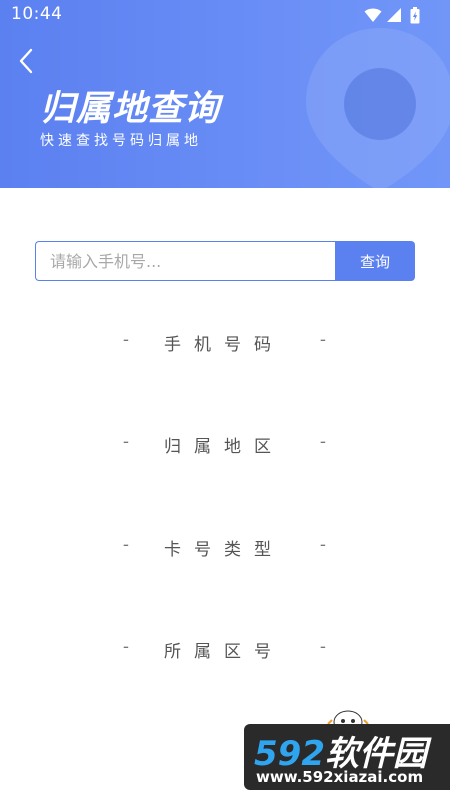 The width and height of the screenshot is (450, 800). I want to click on result-label: 卡号类型, so click(224, 550).